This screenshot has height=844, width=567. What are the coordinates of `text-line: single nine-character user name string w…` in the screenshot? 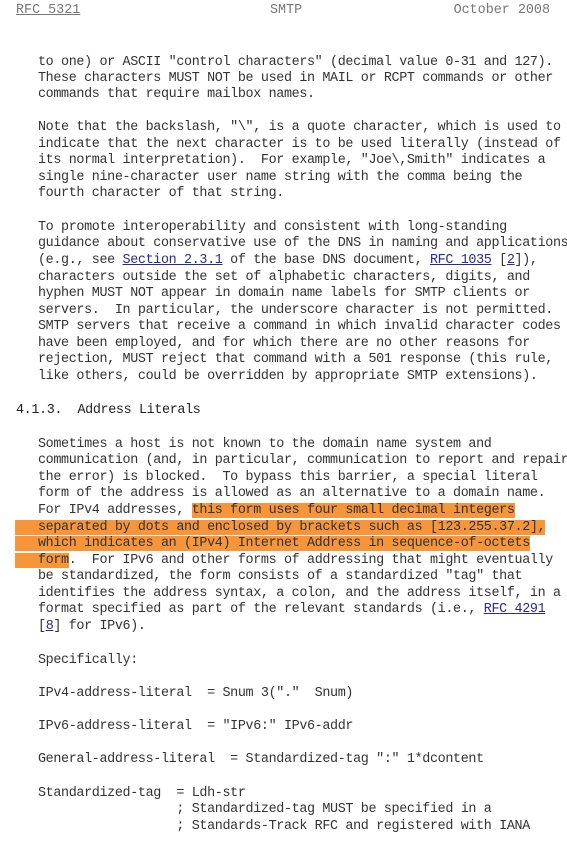 It's located at (280, 177).